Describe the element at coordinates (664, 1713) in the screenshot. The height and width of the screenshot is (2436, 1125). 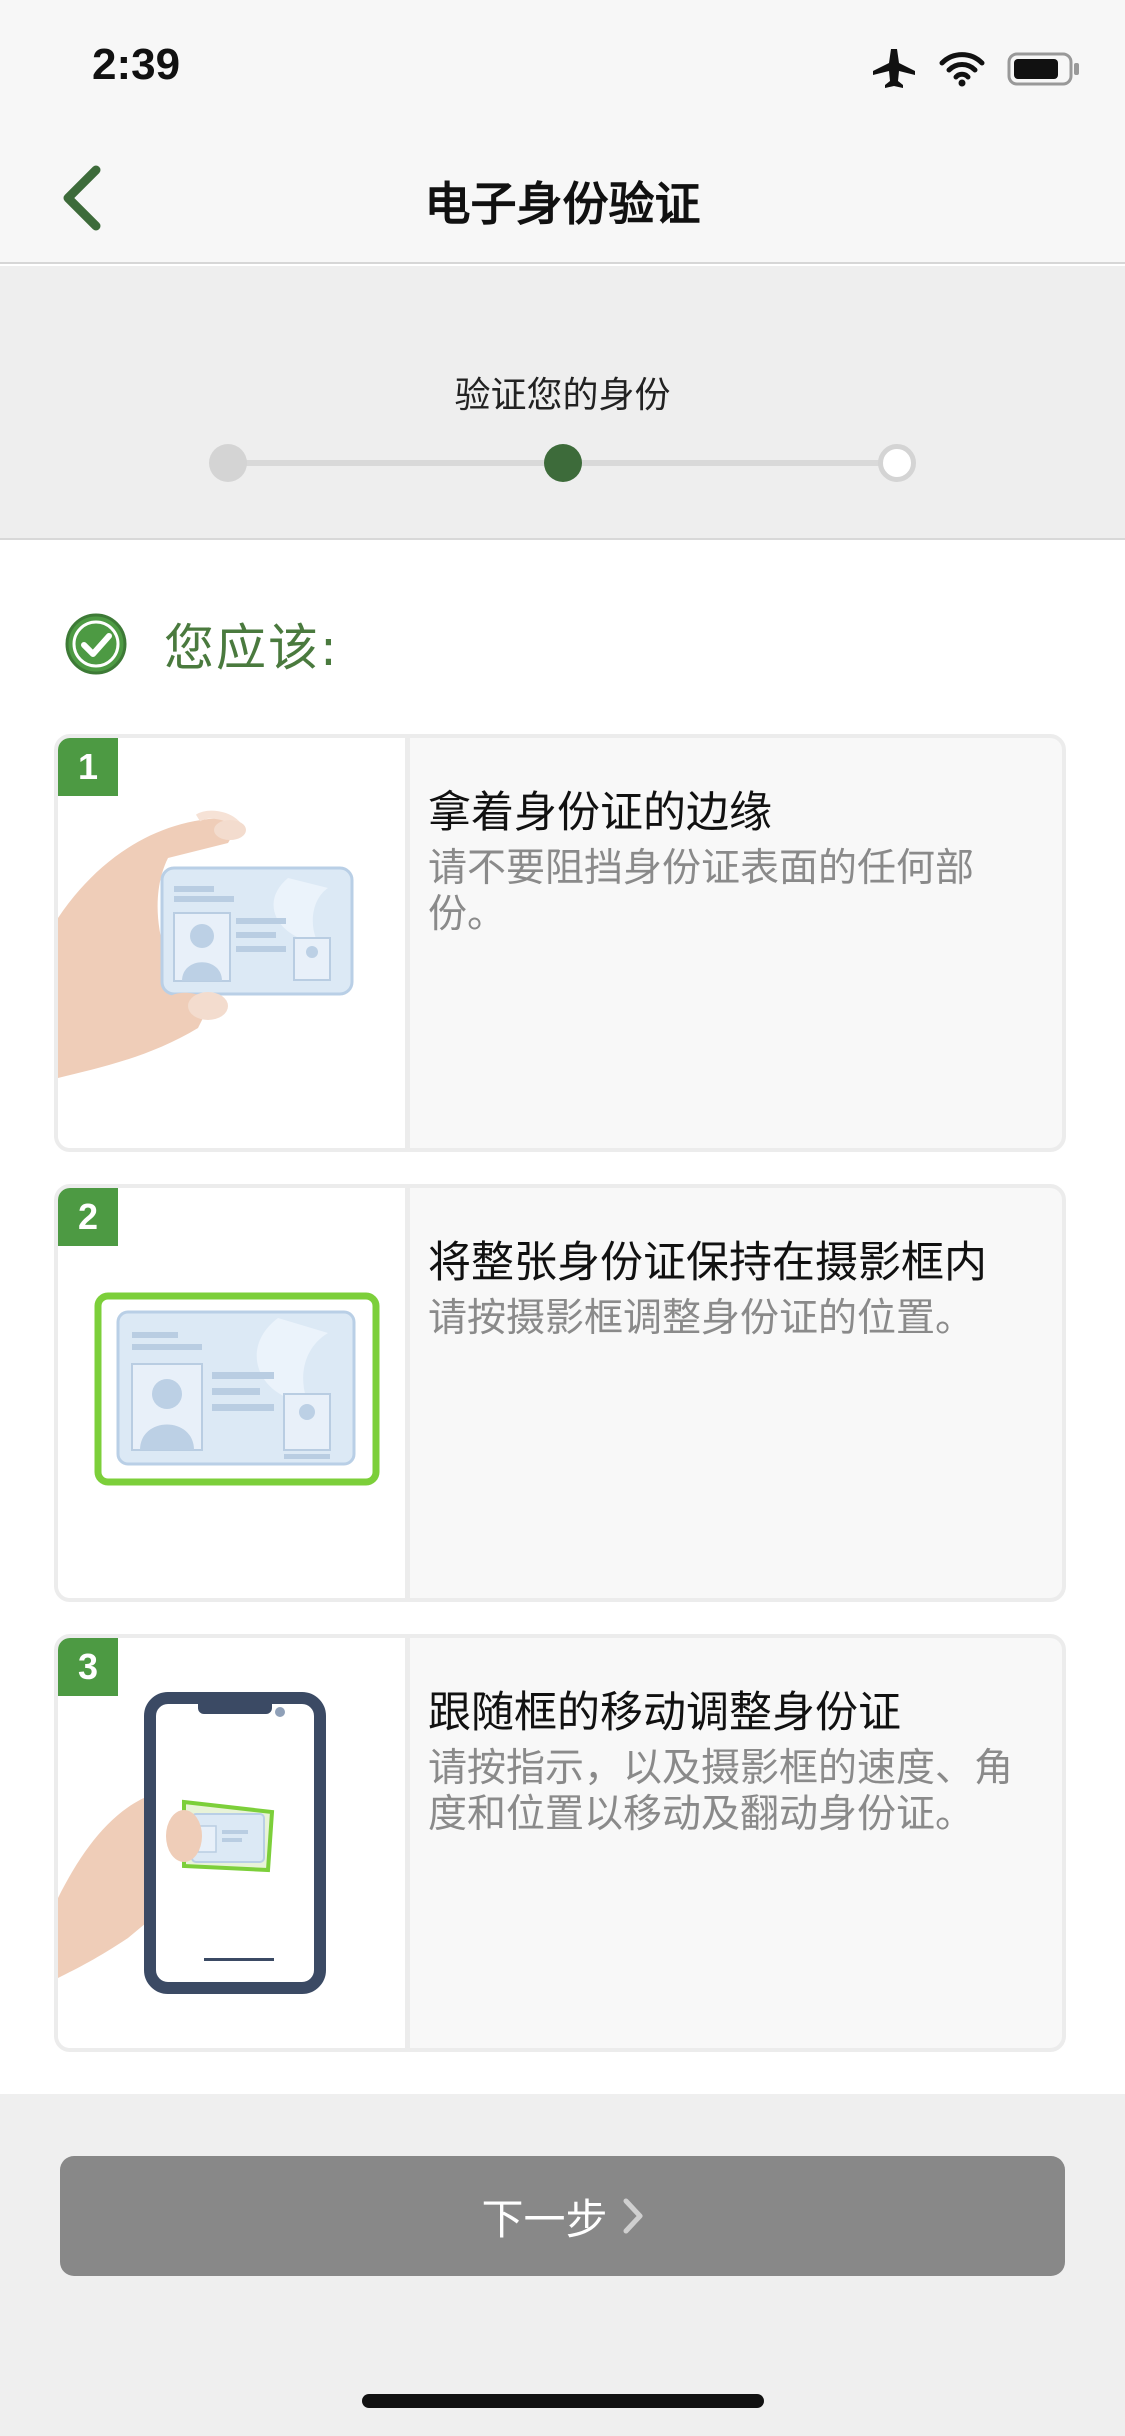
I see `card-heading: 跟随框的移动调整身份证` at that location.